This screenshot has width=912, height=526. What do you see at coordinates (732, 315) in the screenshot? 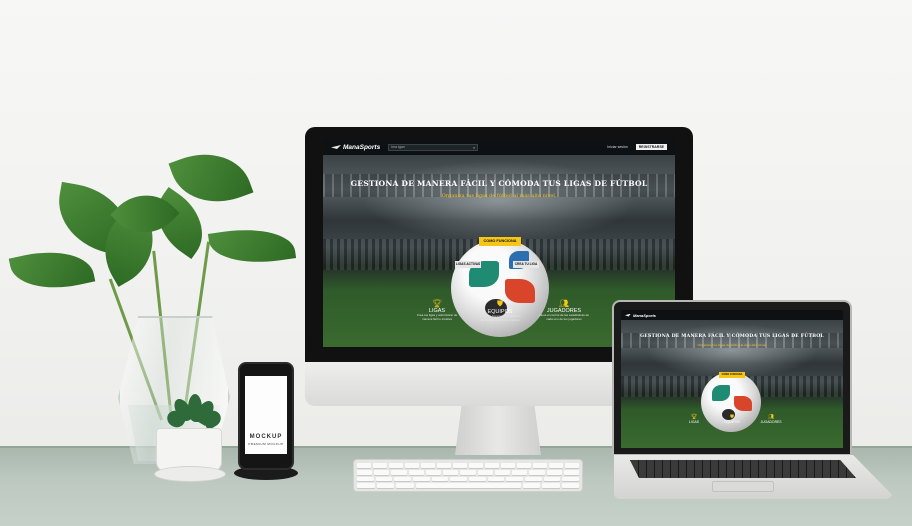
I see `site-navbar: ManaSports` at bounding box center [732, 315].